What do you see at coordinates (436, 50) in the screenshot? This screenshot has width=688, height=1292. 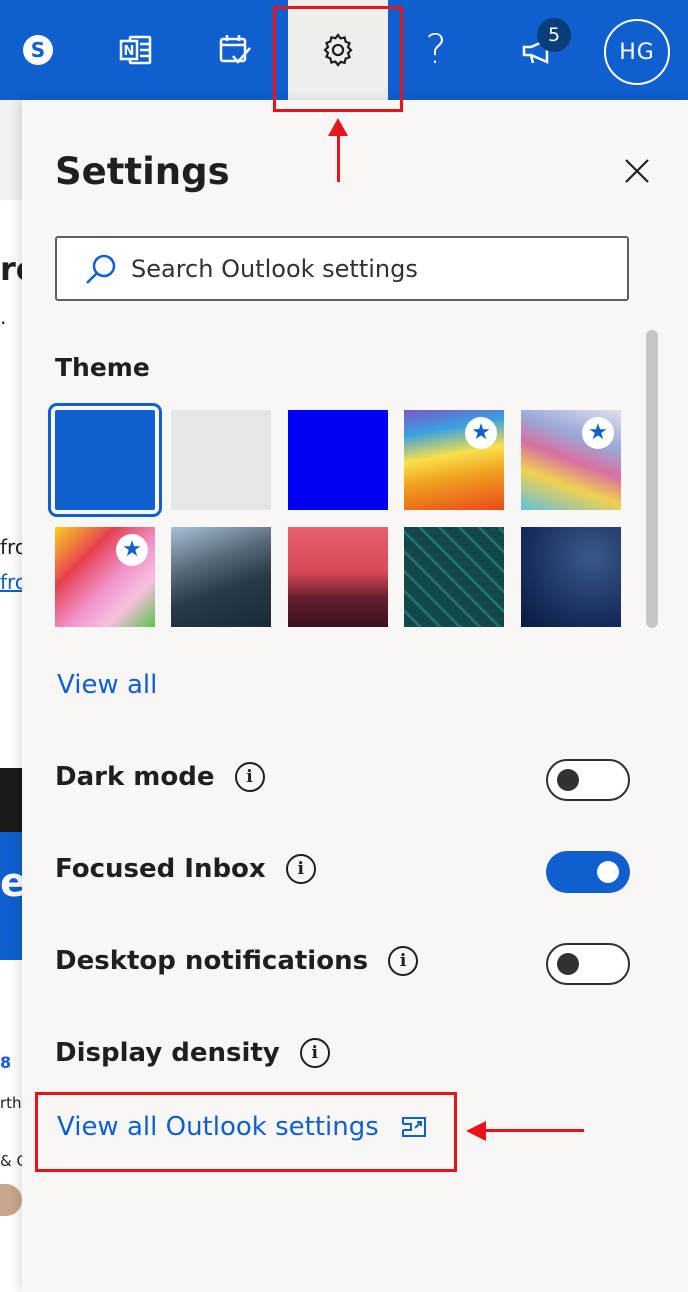 I see `help-icon: ?` at bounding box center [436, 50].